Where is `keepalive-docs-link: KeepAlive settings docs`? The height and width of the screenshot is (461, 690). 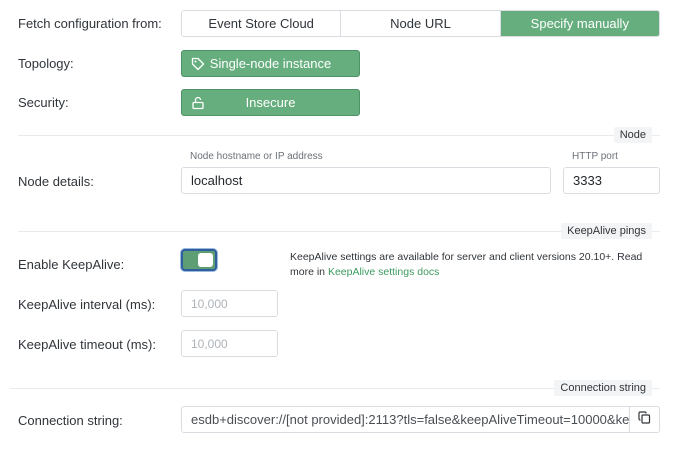 keepalive-docs-link: KeepAlive settings docs is located at coordinates (383, 272).